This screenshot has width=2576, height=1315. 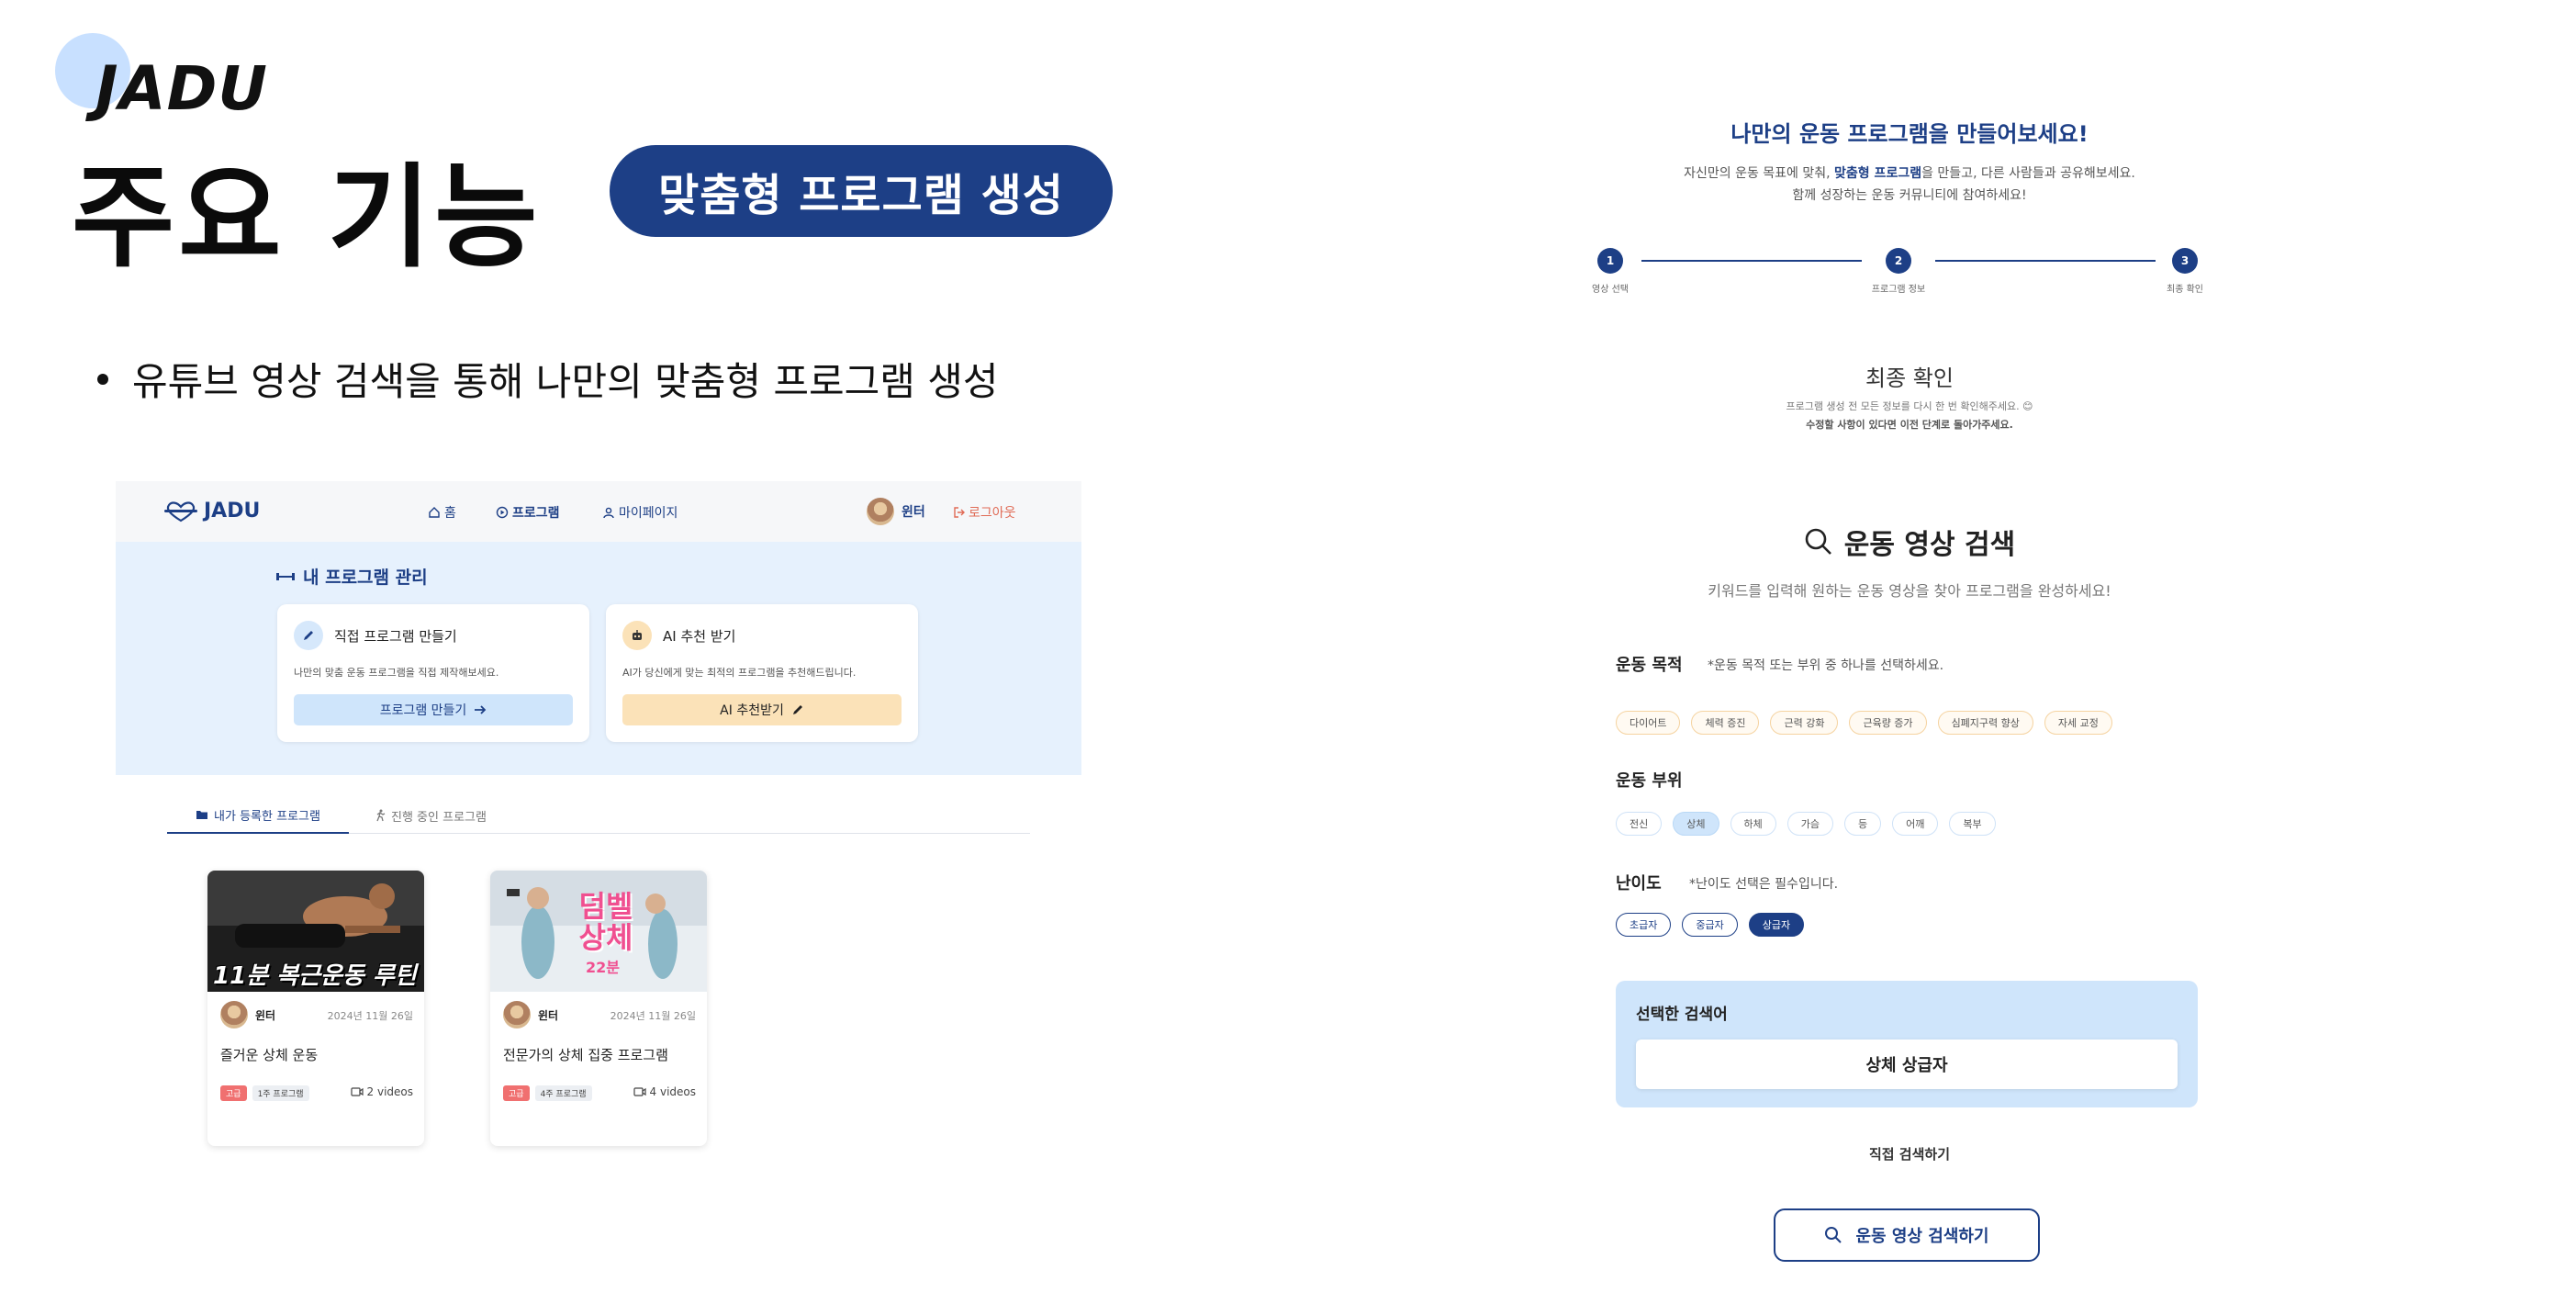 I want to click on ai-recommend-button: AI 추천받기, so click(x=762, y=710).